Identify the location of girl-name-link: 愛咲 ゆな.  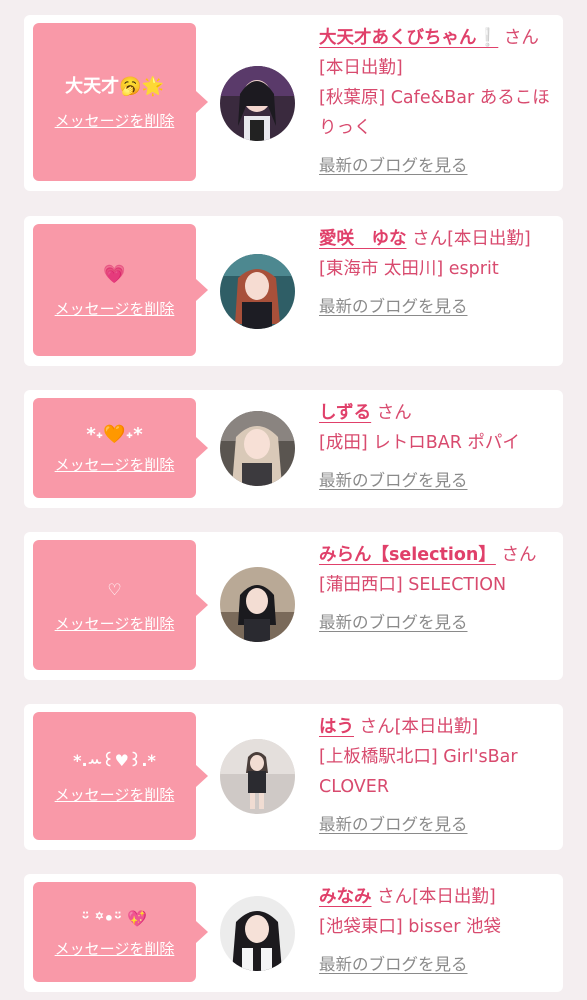
(363, 239).